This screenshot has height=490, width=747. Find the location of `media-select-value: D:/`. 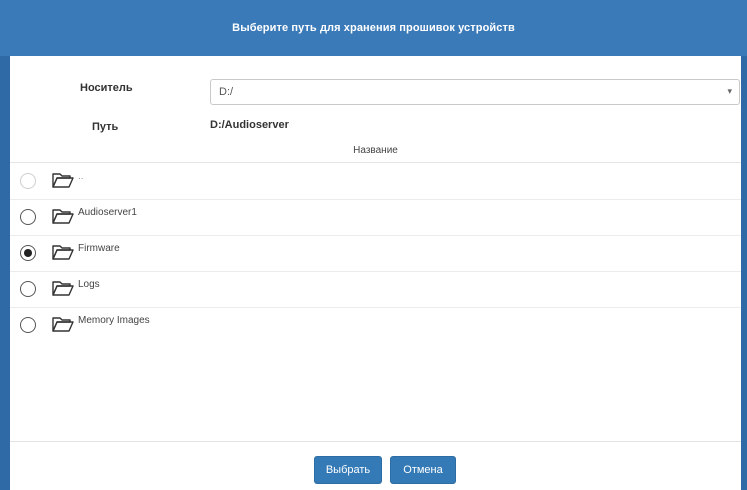

media-select-value: D:/ is located at coordinates (226, 92).